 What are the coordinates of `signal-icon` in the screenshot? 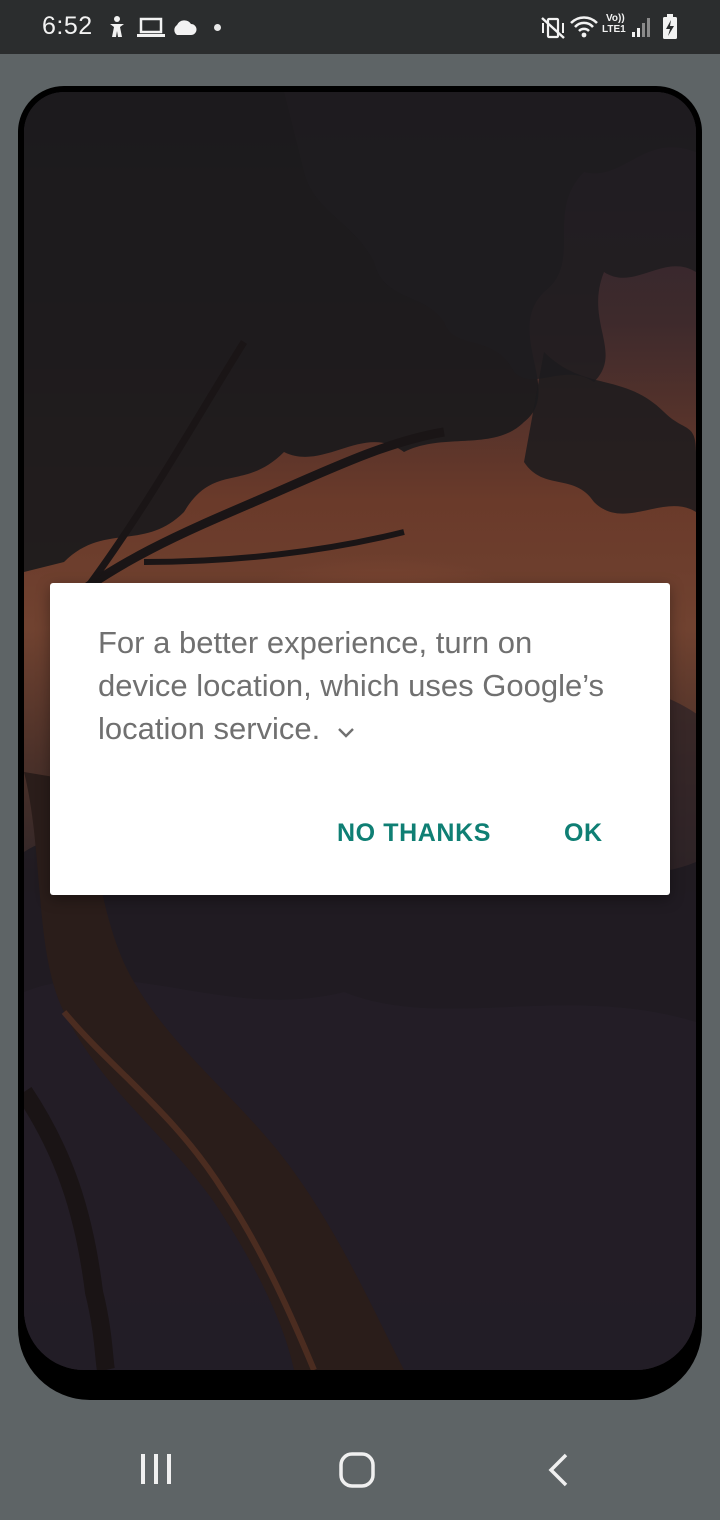 It's located at (642, 29).